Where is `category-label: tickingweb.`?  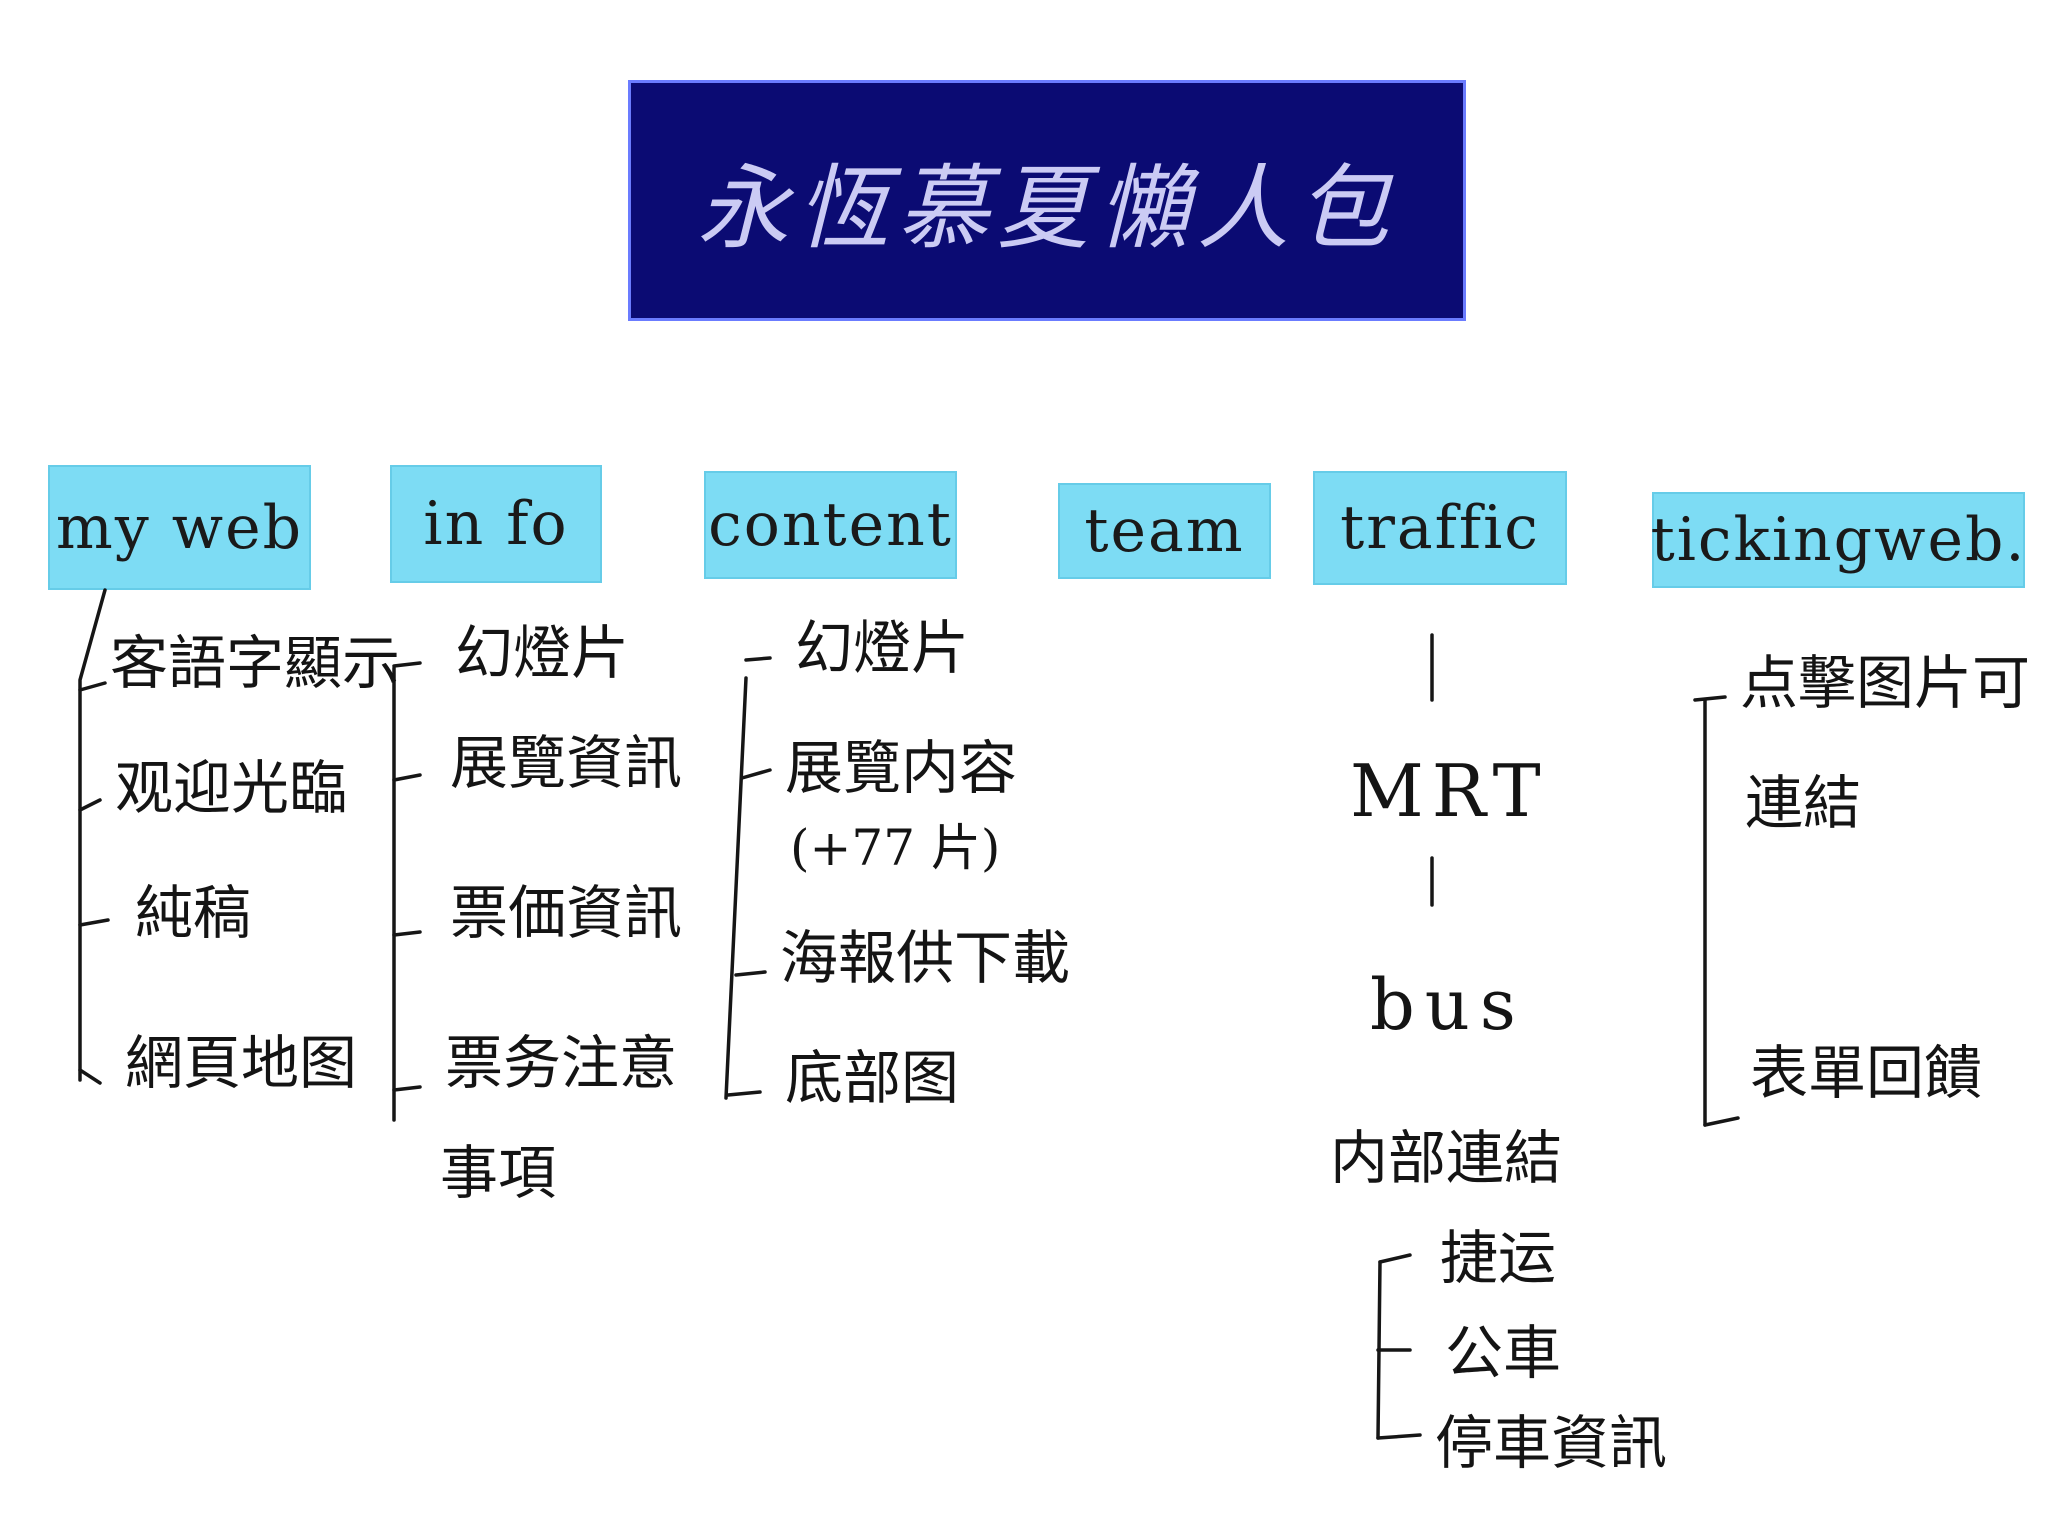
category-label: tickingweb. is located at coordinates (1838, 540).